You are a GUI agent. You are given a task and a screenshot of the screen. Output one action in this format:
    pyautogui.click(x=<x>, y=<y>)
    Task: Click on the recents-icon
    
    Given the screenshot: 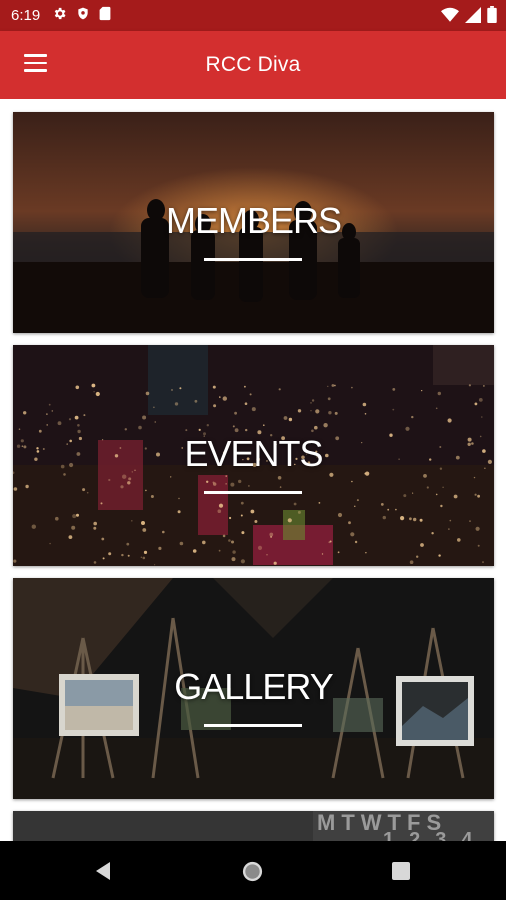 What is the action you would take?
    pyautogui.click(x=401, y=873)
    